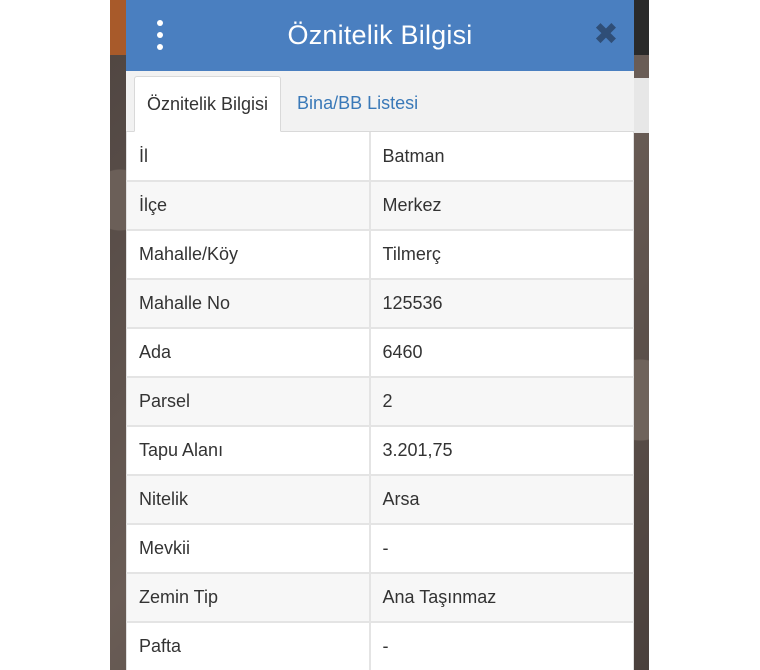 This screenshot has height=670, width=760. What do you see at coordinates (501, 500) in the screenshot?
I see `attribute-value: Arsa` at bounding box center [501, 500].